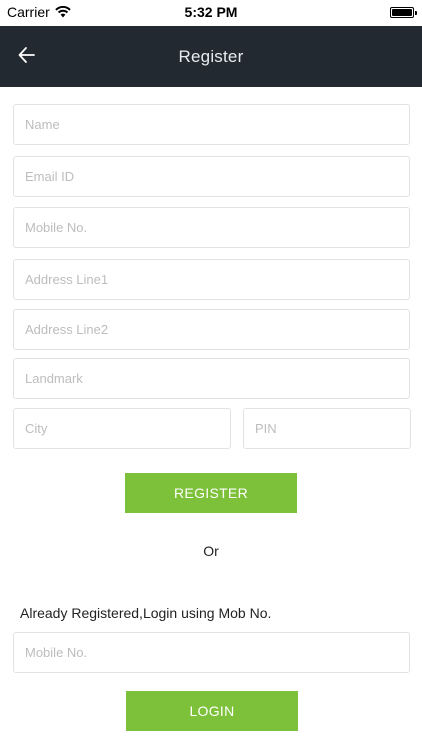  I want to click on clock: 5:32 PM, so click(211, 12).